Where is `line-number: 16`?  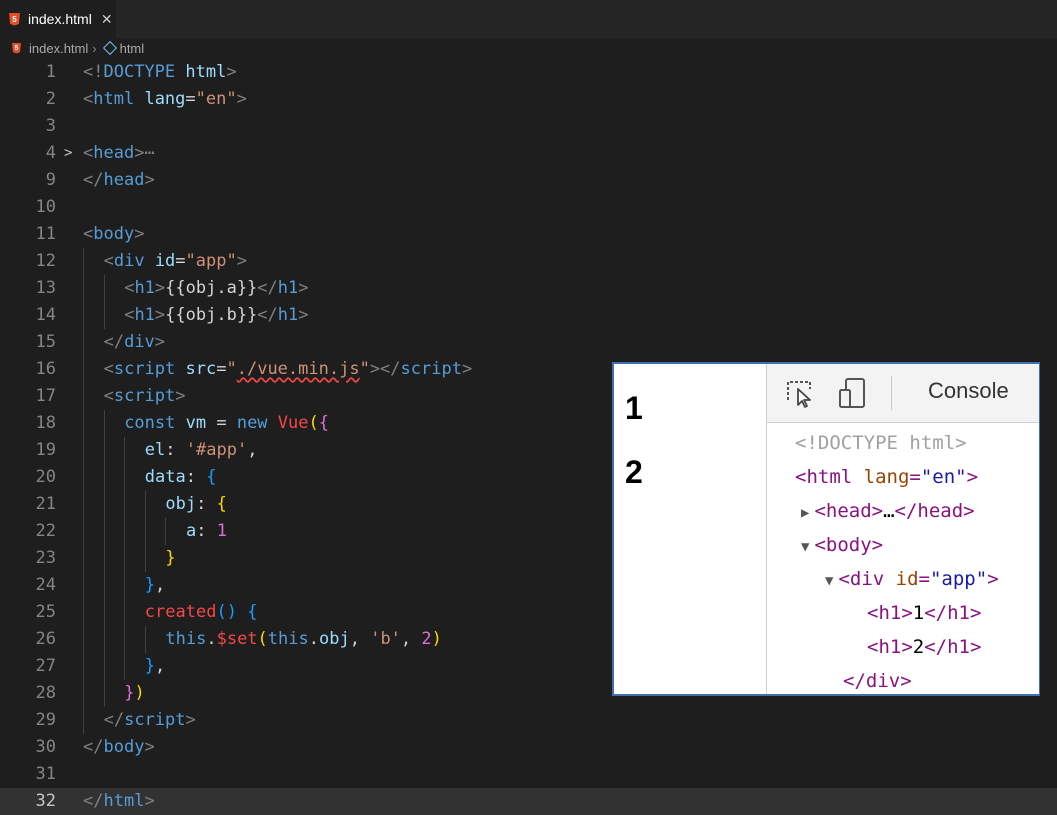
line-number: 16 is located at coordinates (45, 369).